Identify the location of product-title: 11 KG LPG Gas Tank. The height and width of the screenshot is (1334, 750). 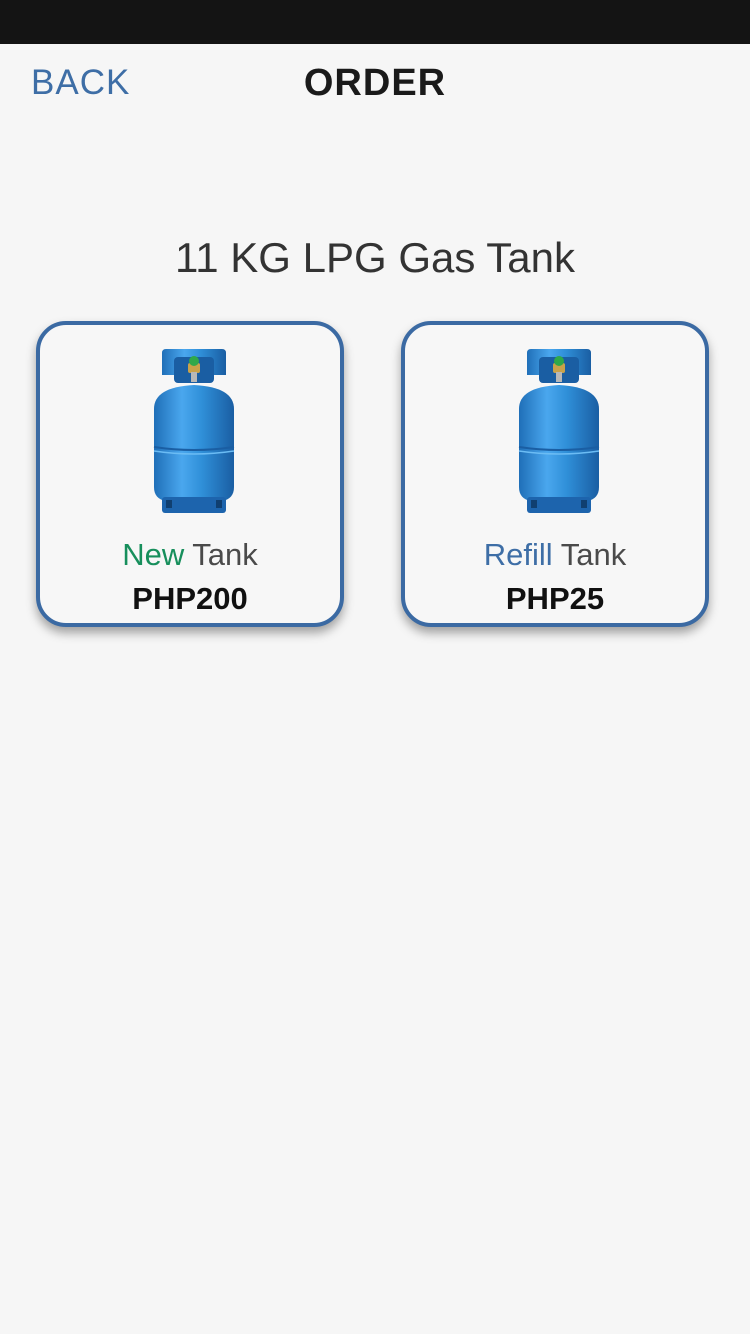
(375, 257).